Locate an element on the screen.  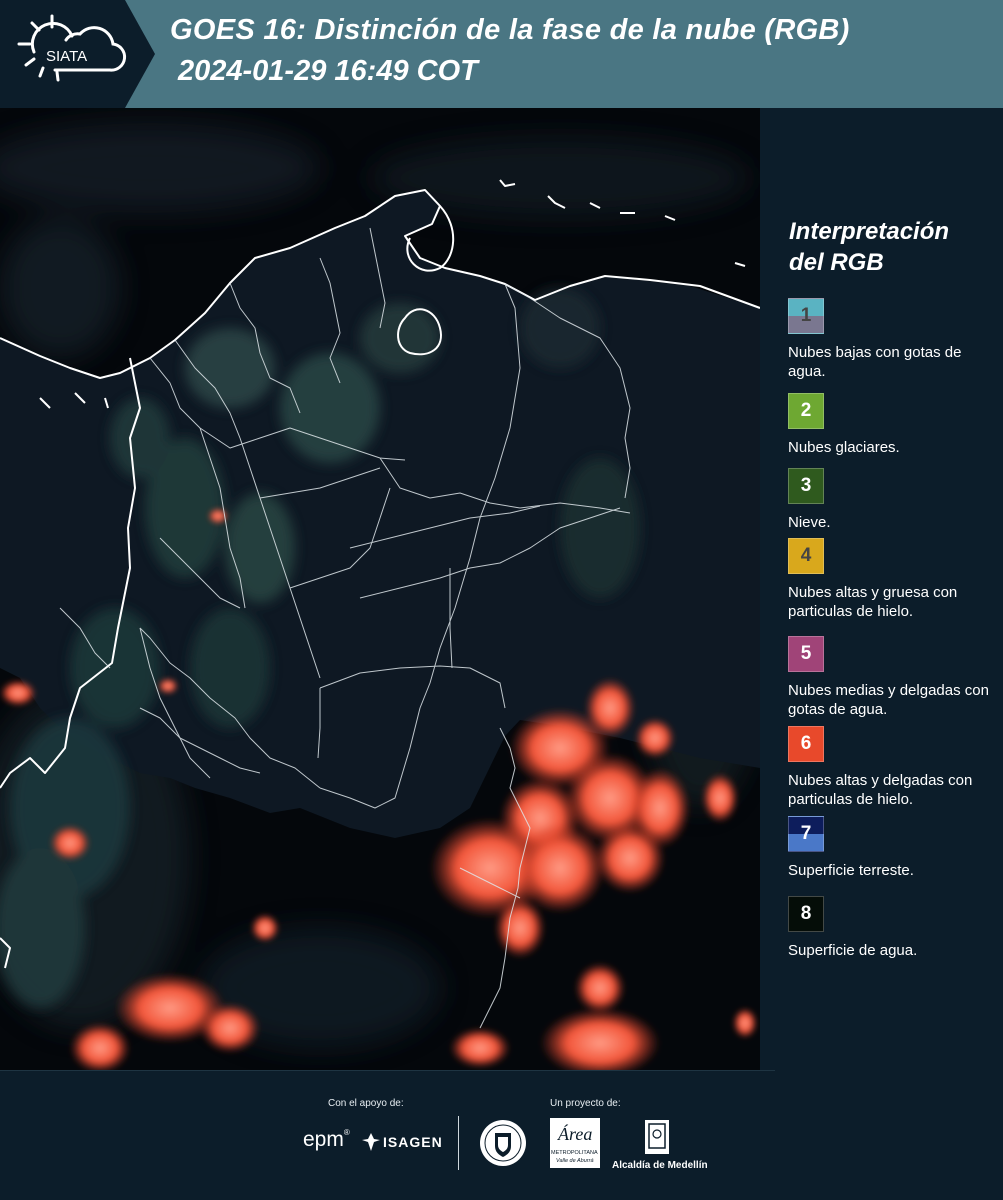
legend-swatch: 7 is located at coordinates (806, 834).